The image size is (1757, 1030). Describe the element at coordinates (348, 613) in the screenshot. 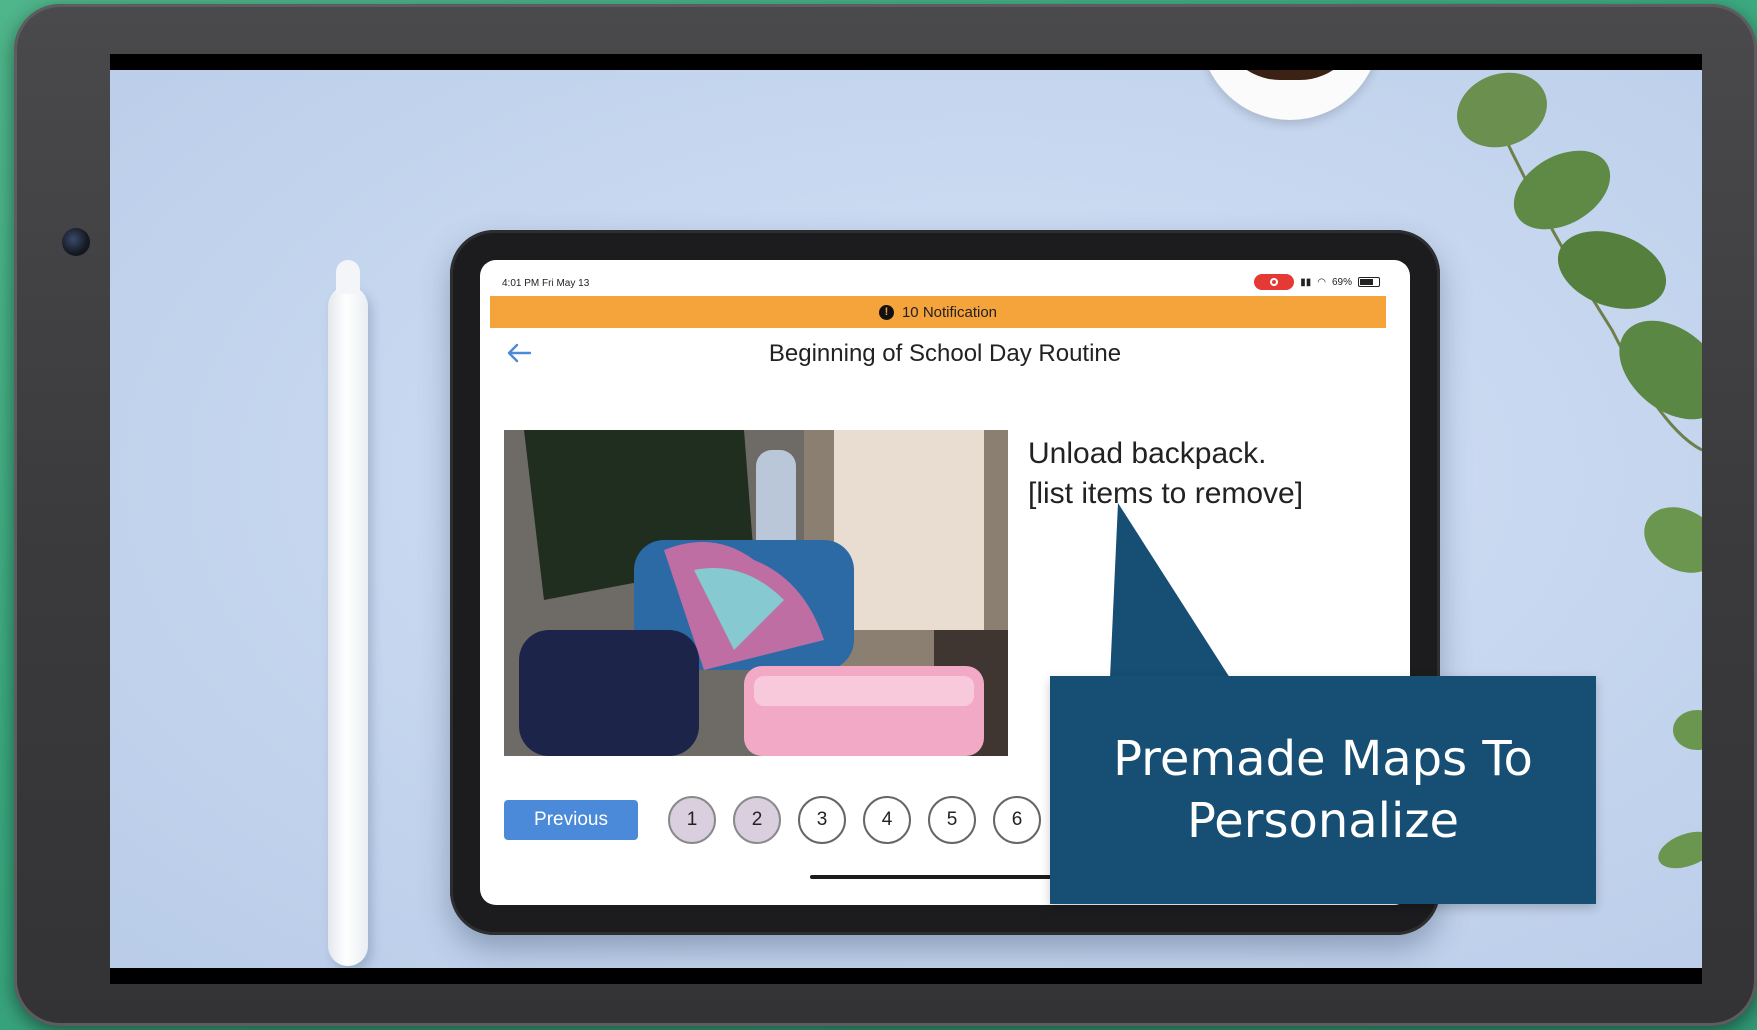

I see `stylus-pencil-image` at that location.